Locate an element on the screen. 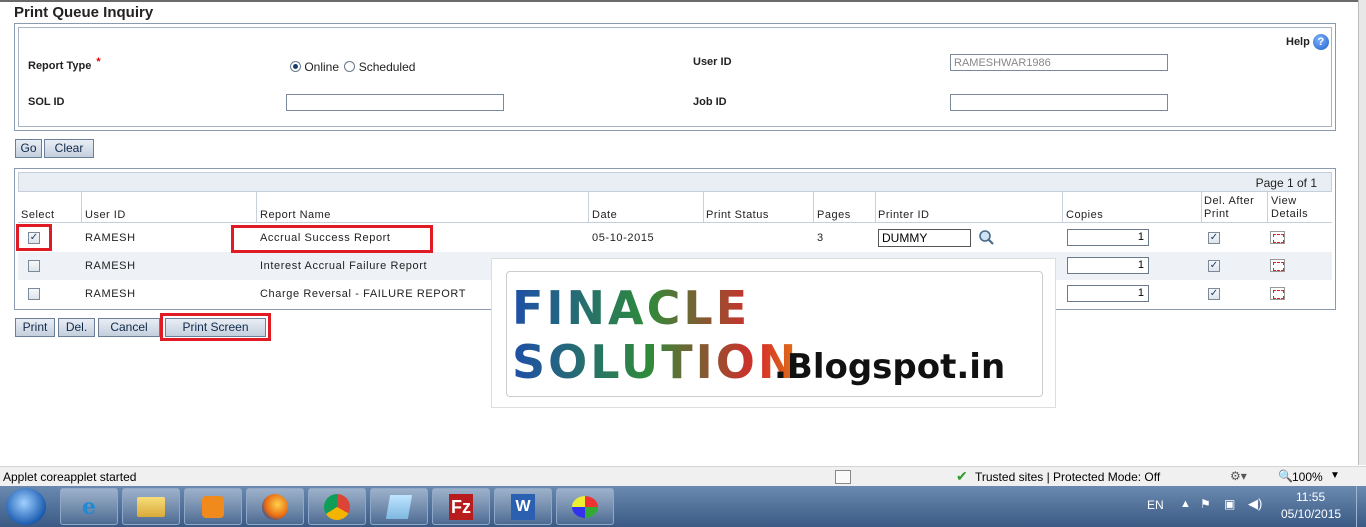  job-id-label: Job ID is located at coordinates (710, 102).